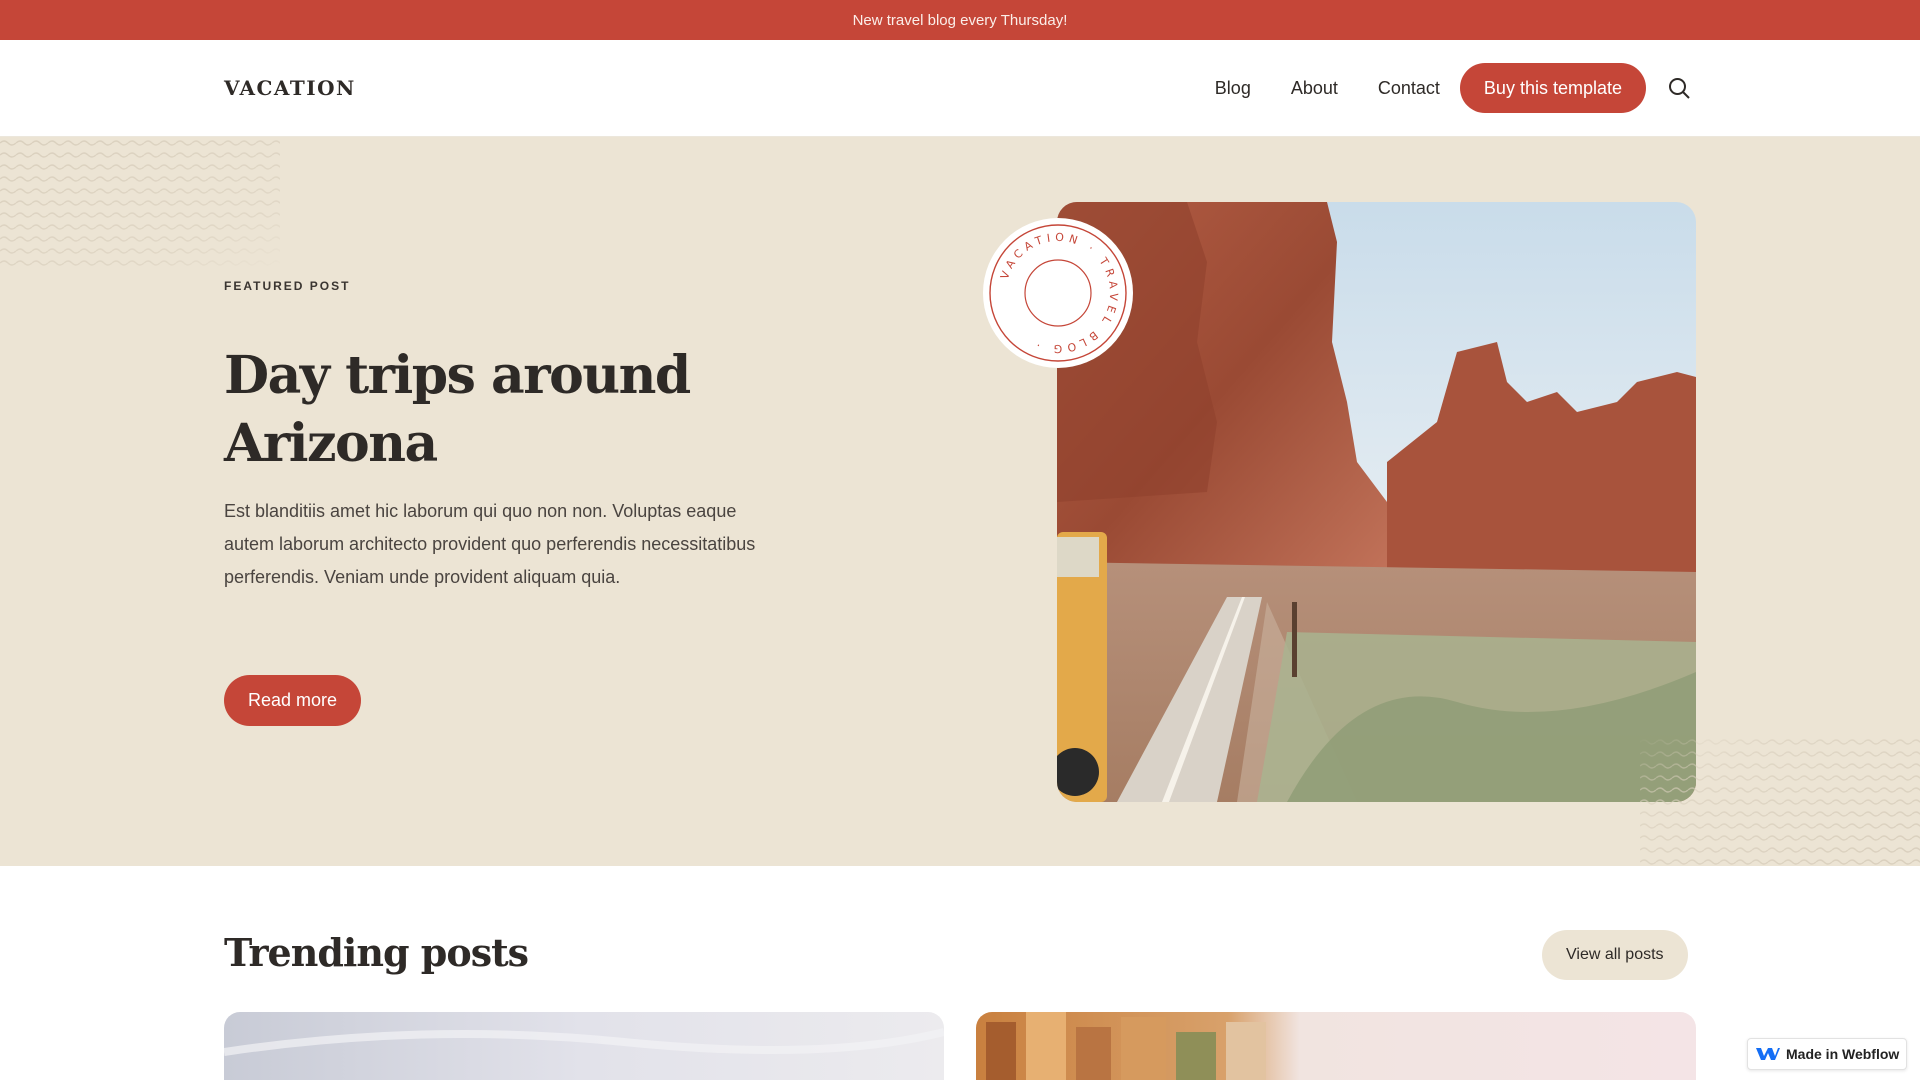 The height and width of the screenshot is (1080, 1920). I want to click on read-more-button: Read more, so click(293, 700).